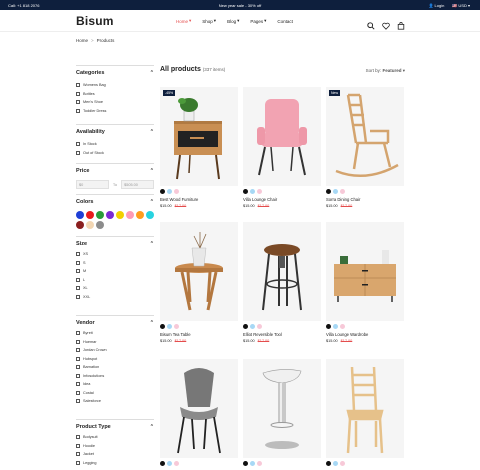 This screenshot has height=470, width=480. Describe the element at coordinates (115, 111) in the screenshot. I see `filter-option: Toddler Dress` at that location.